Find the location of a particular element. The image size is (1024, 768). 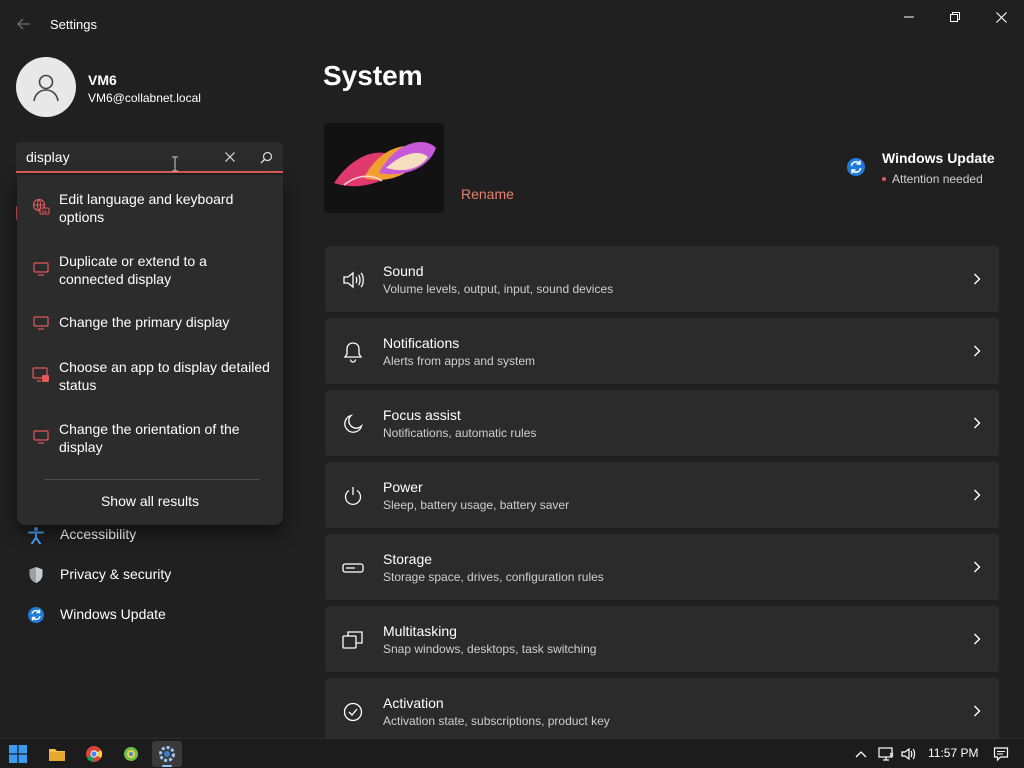

storage-icon is located at coordinates (353, 568).